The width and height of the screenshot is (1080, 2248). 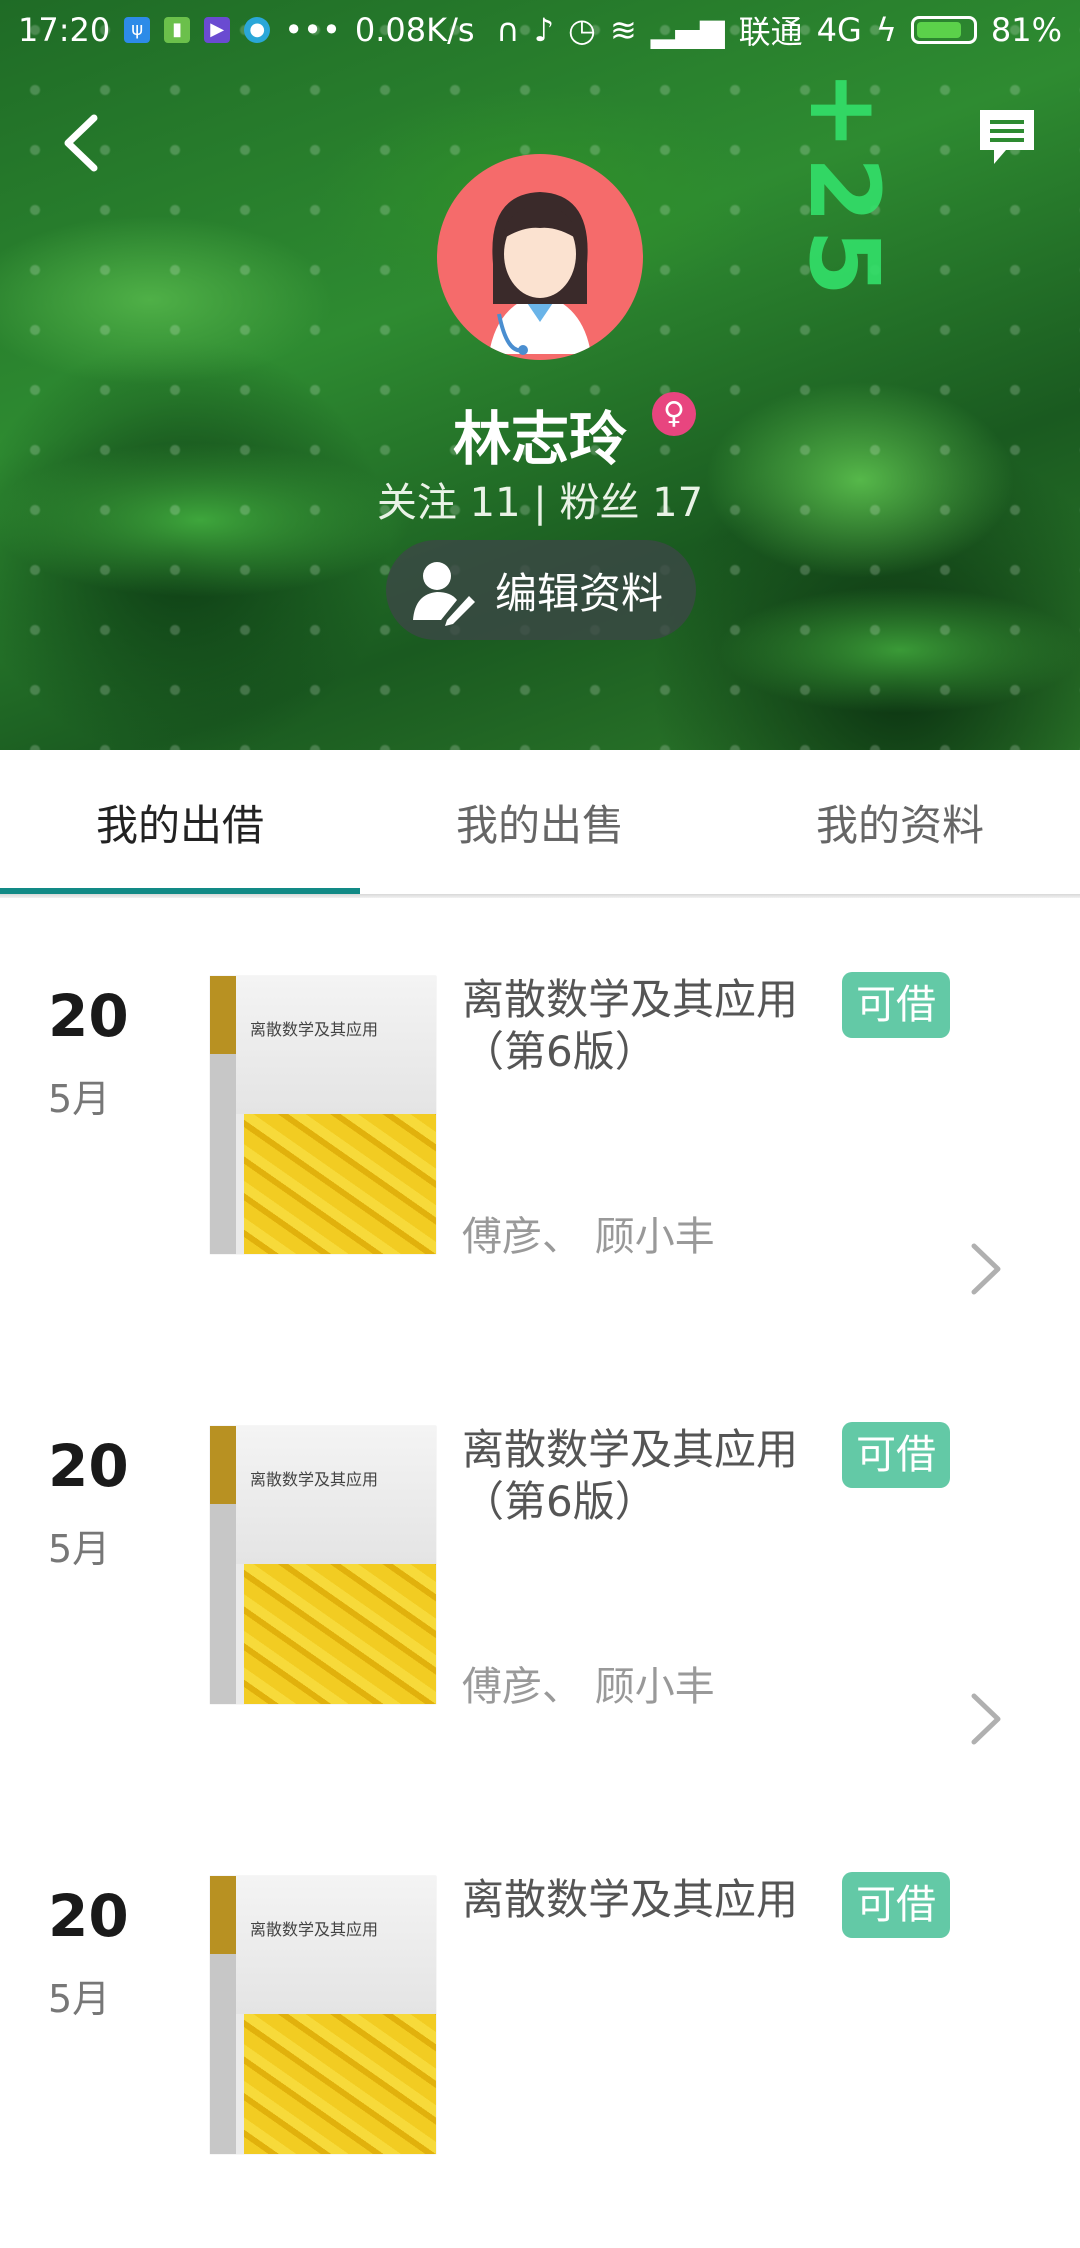 What do you see at coordinates (886, 30) in the screenshot?
I see `charging-icon: ϟ` at bounding box center [886, 30].